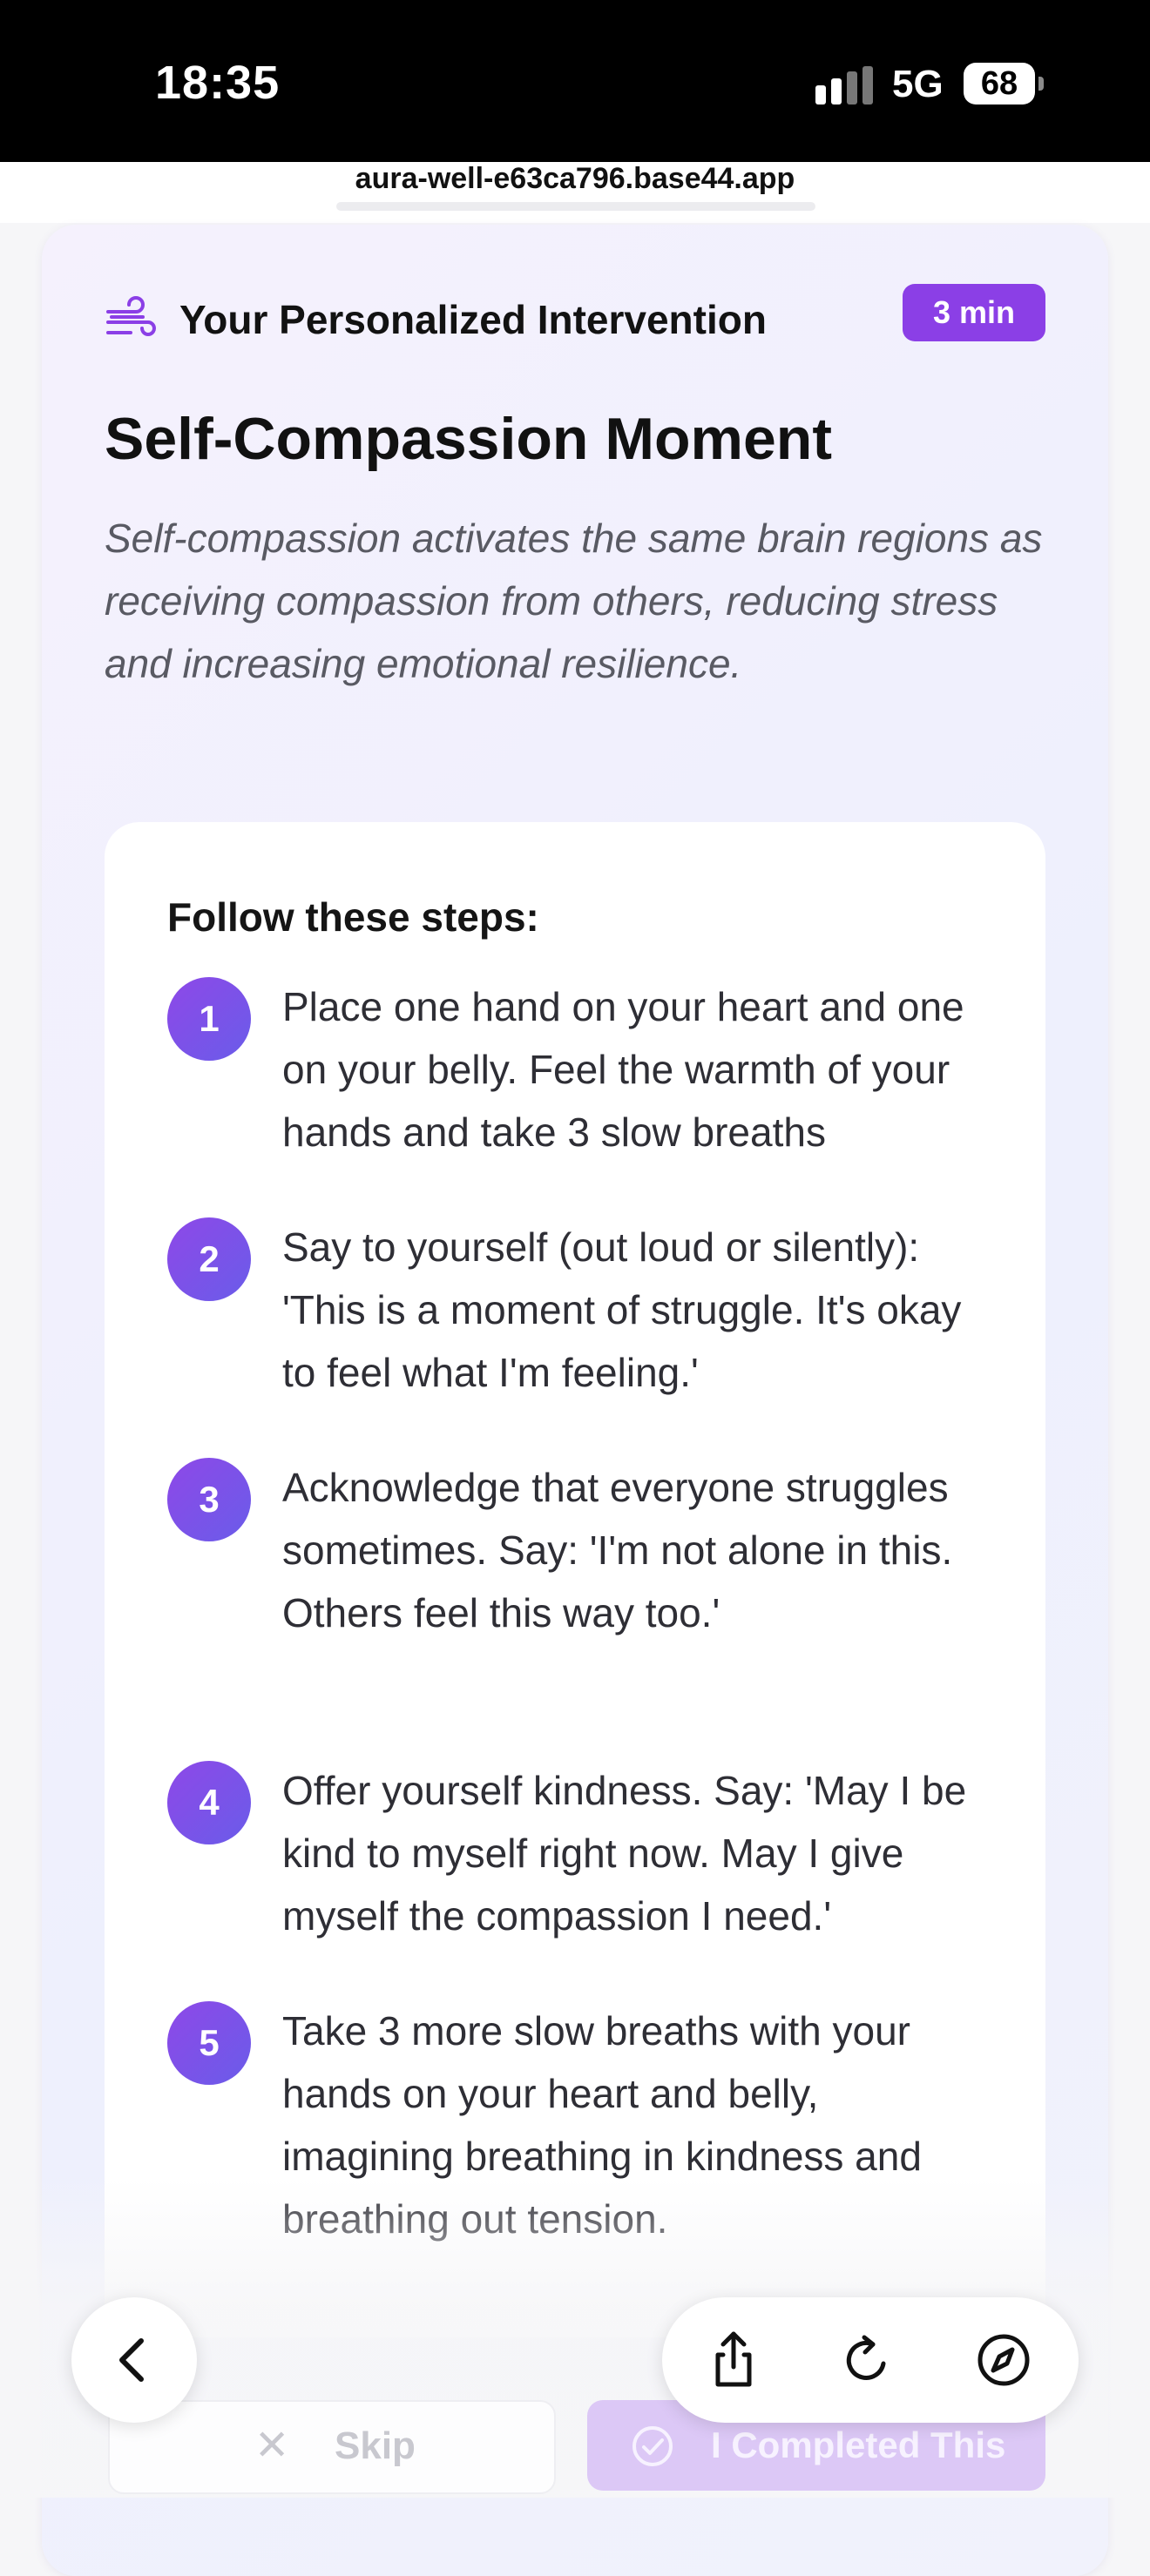 The image size is (1150, 2576). What do you see at coordinates (1041, 84) in the screenshot?
I see `battery-cap` at bounding box center [1041, 84].